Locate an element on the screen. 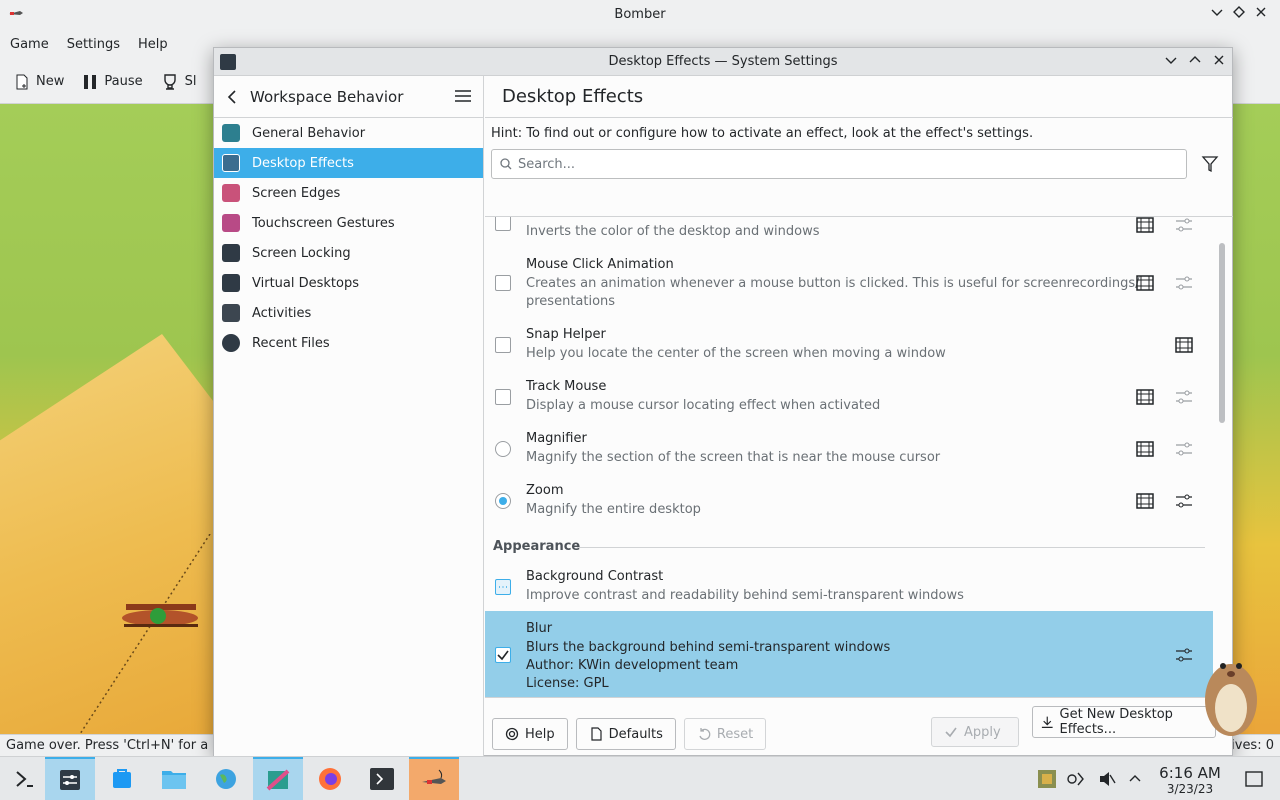 The image size is (1280, 800). menu-settings: Settings is located at coordinates (98, 44).